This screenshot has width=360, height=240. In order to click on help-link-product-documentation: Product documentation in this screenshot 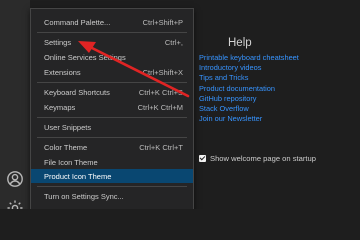, I will do `click(249, 89)`.